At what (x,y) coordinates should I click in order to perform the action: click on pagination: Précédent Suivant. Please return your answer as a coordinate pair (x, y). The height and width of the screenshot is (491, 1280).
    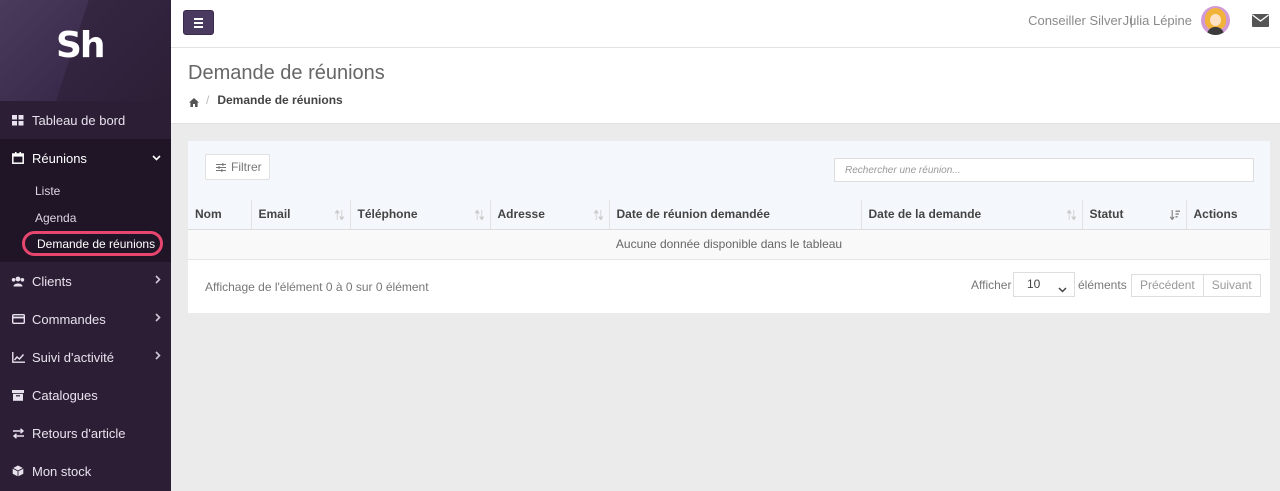
    Looking at the image, I should click on (1196, 285).